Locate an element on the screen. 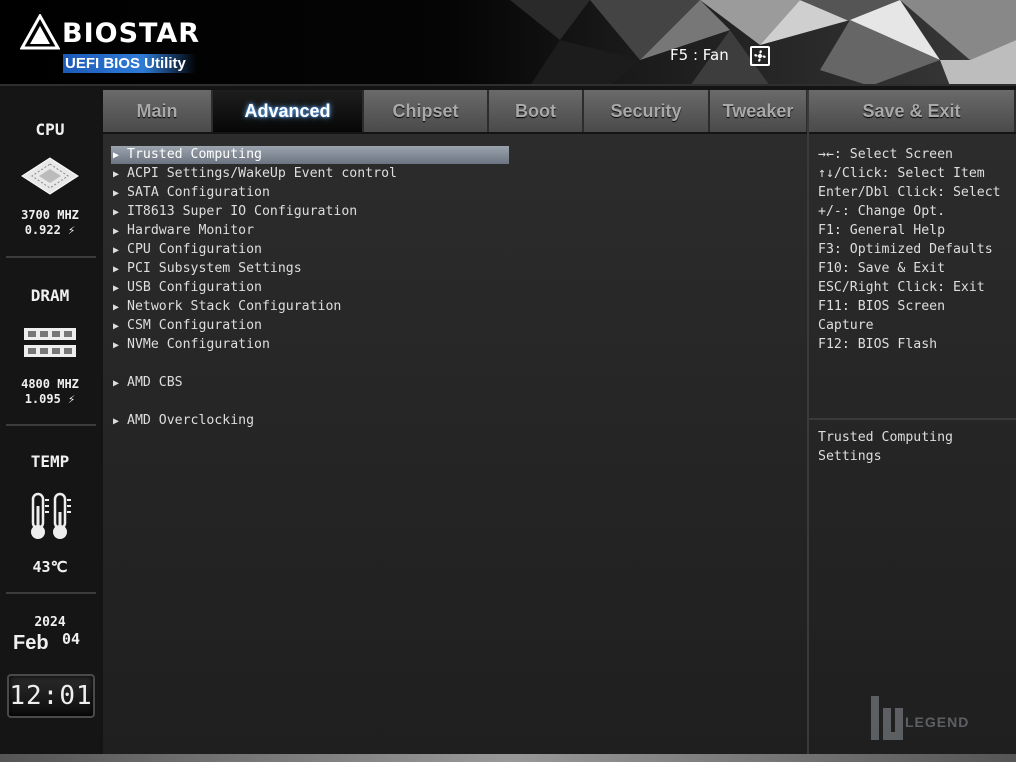 The image size is (1016, 762). item-description: Settings is located at coordinates (850, 456).